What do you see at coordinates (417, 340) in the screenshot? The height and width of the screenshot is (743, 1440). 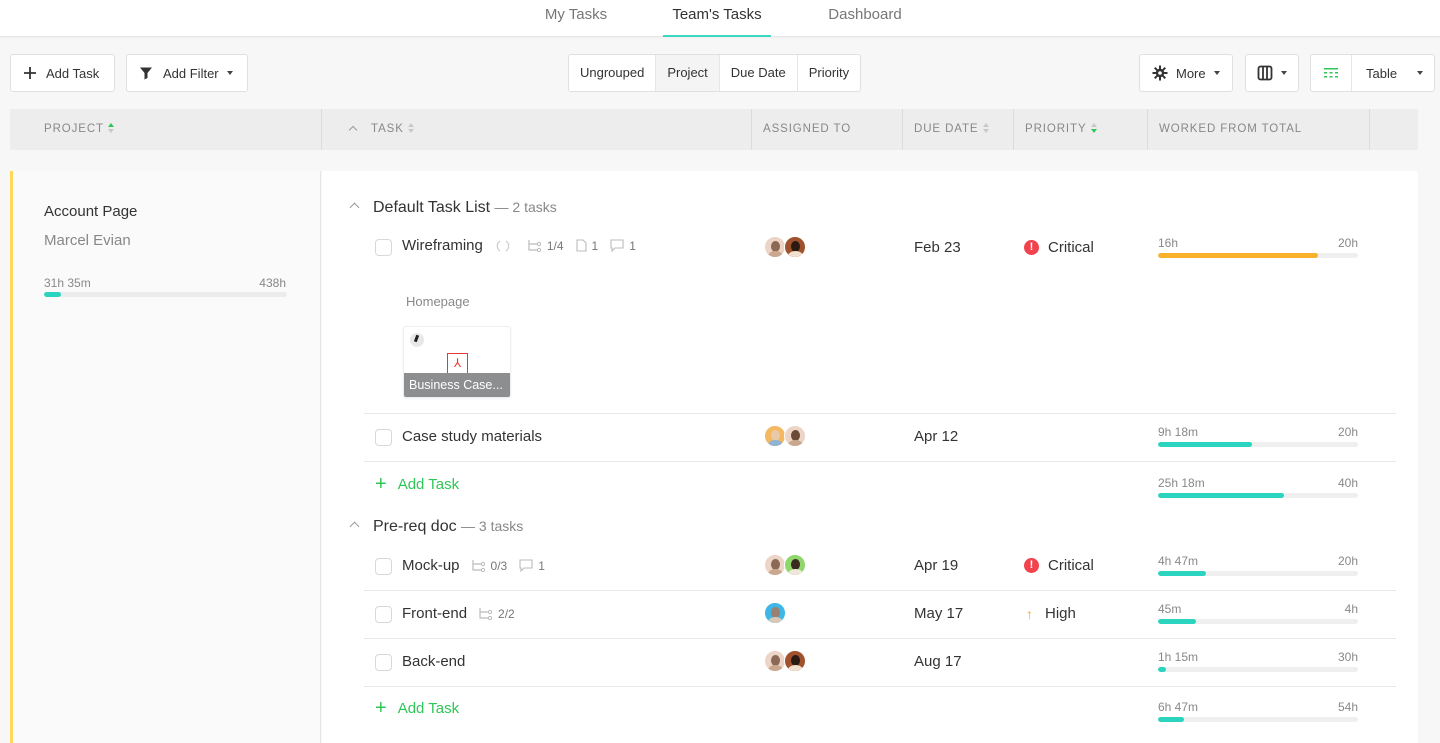 I see `uploader-avatar` at bounding box center [417, 340].